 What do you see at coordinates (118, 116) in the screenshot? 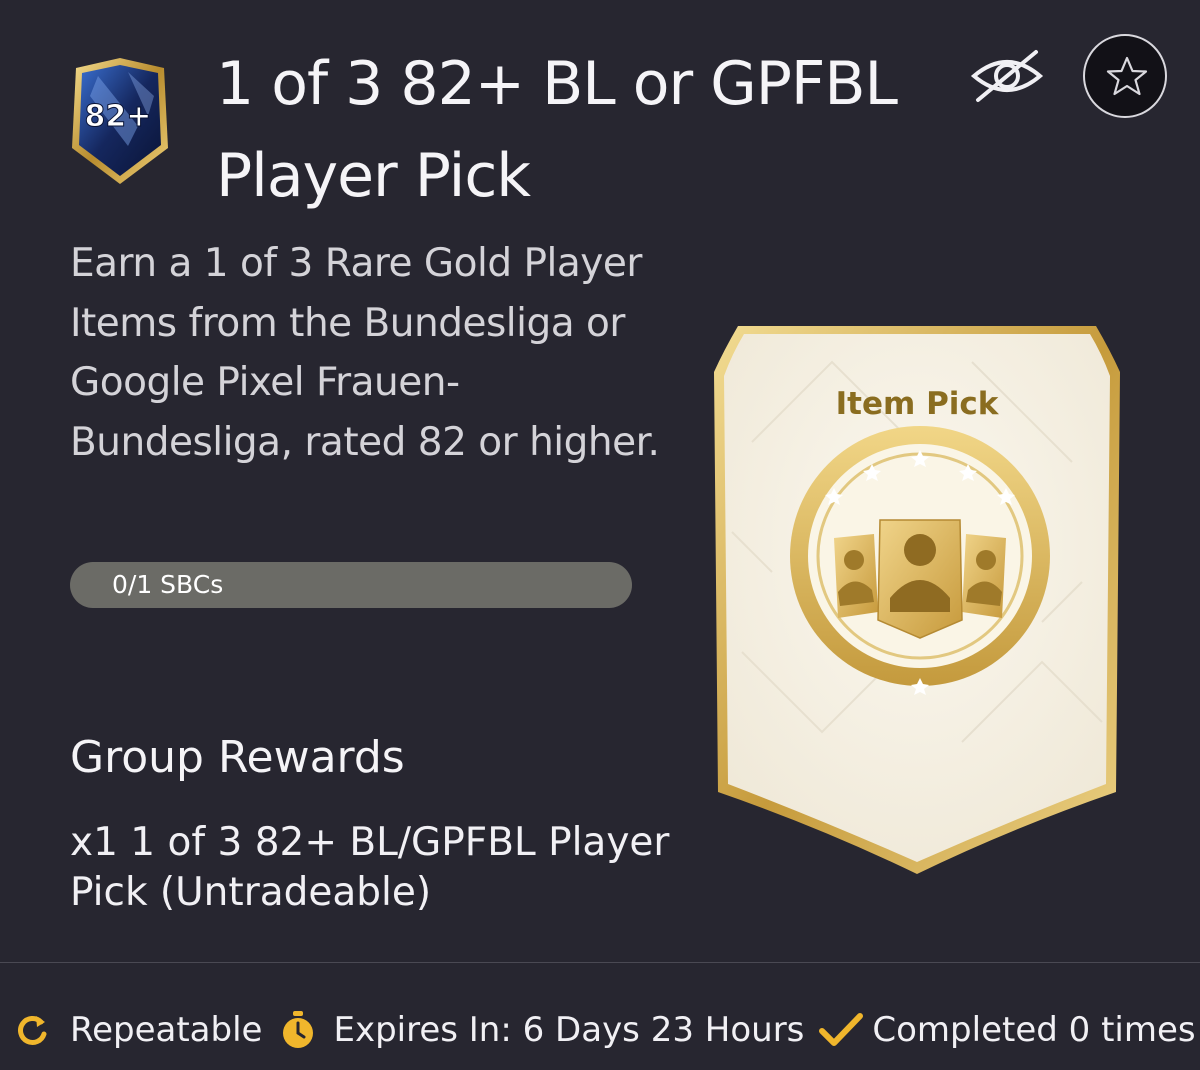
I see `badge-rating: 82+` at bounding box center [118, 116].